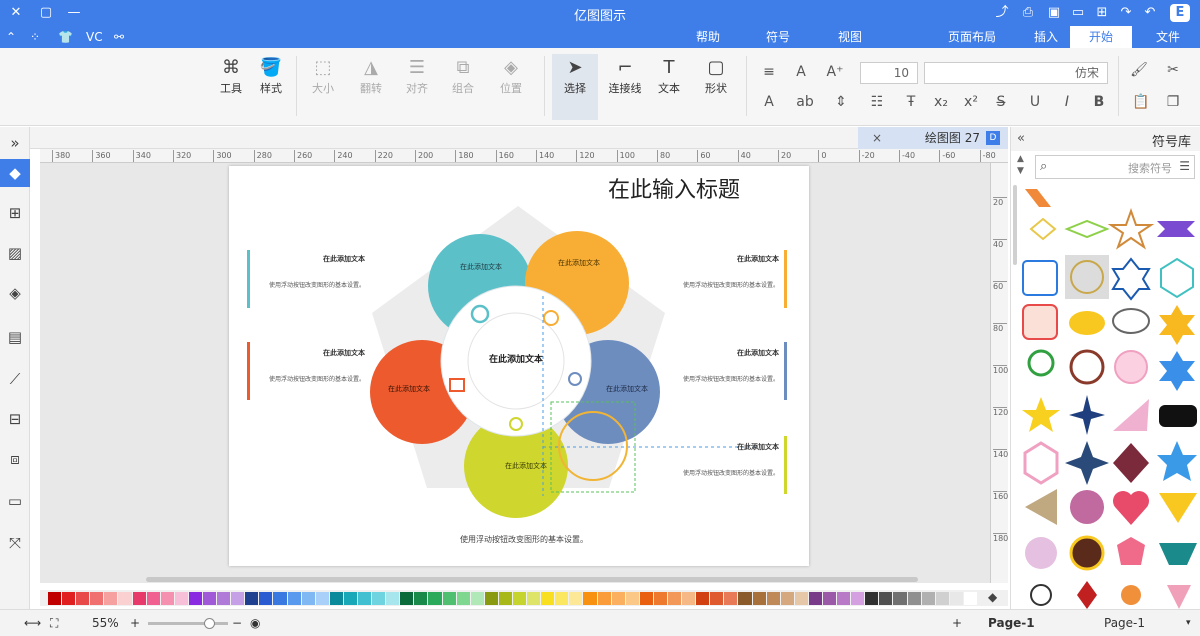 The height and width of the screenshot is (636, 1200). What do you see at coordinates (371, 76) in the screenshot?
I see `flip-button: ◮ 翻转` at bounding box center [371, 76].